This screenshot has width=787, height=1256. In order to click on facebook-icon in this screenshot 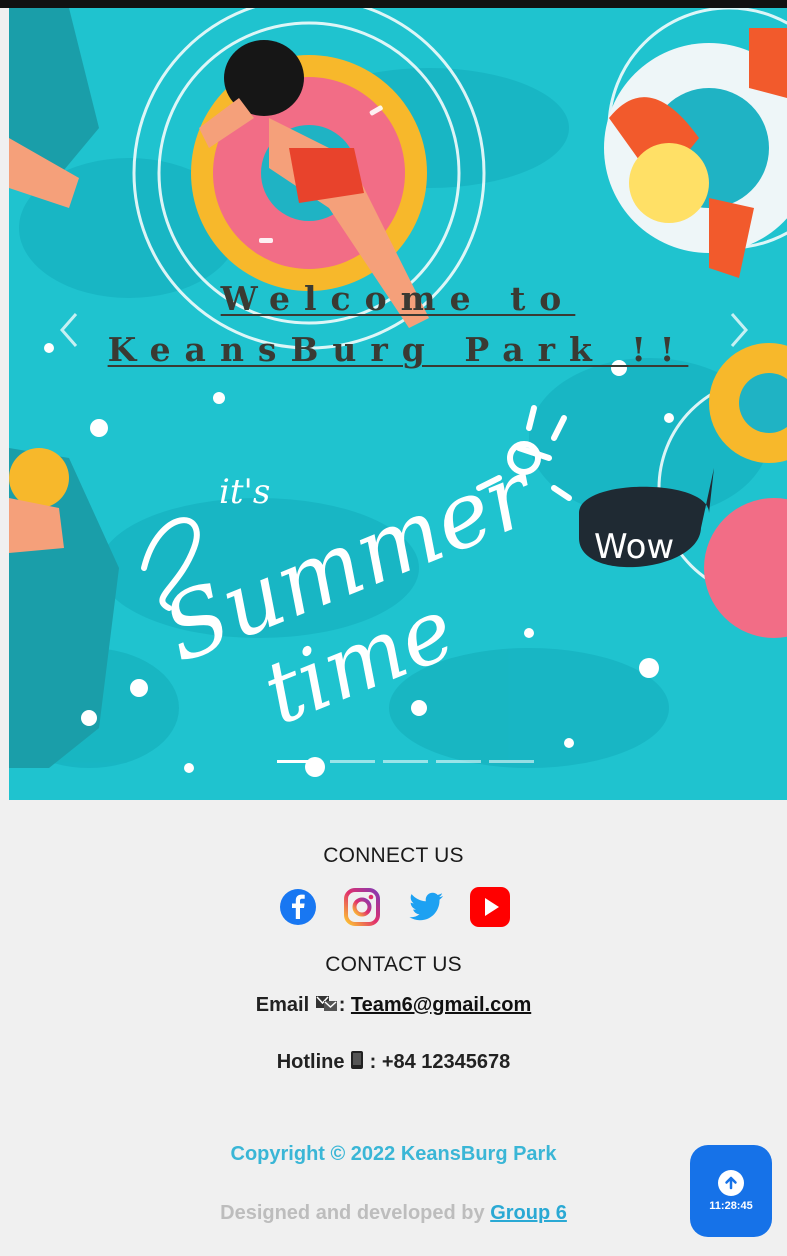, I will do `click(297, 907)`.